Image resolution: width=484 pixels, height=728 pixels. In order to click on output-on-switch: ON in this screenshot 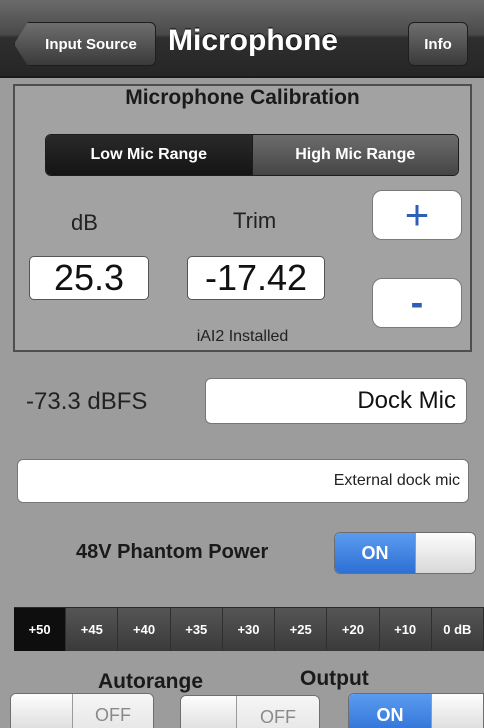, I will do `click(416, 710)`.